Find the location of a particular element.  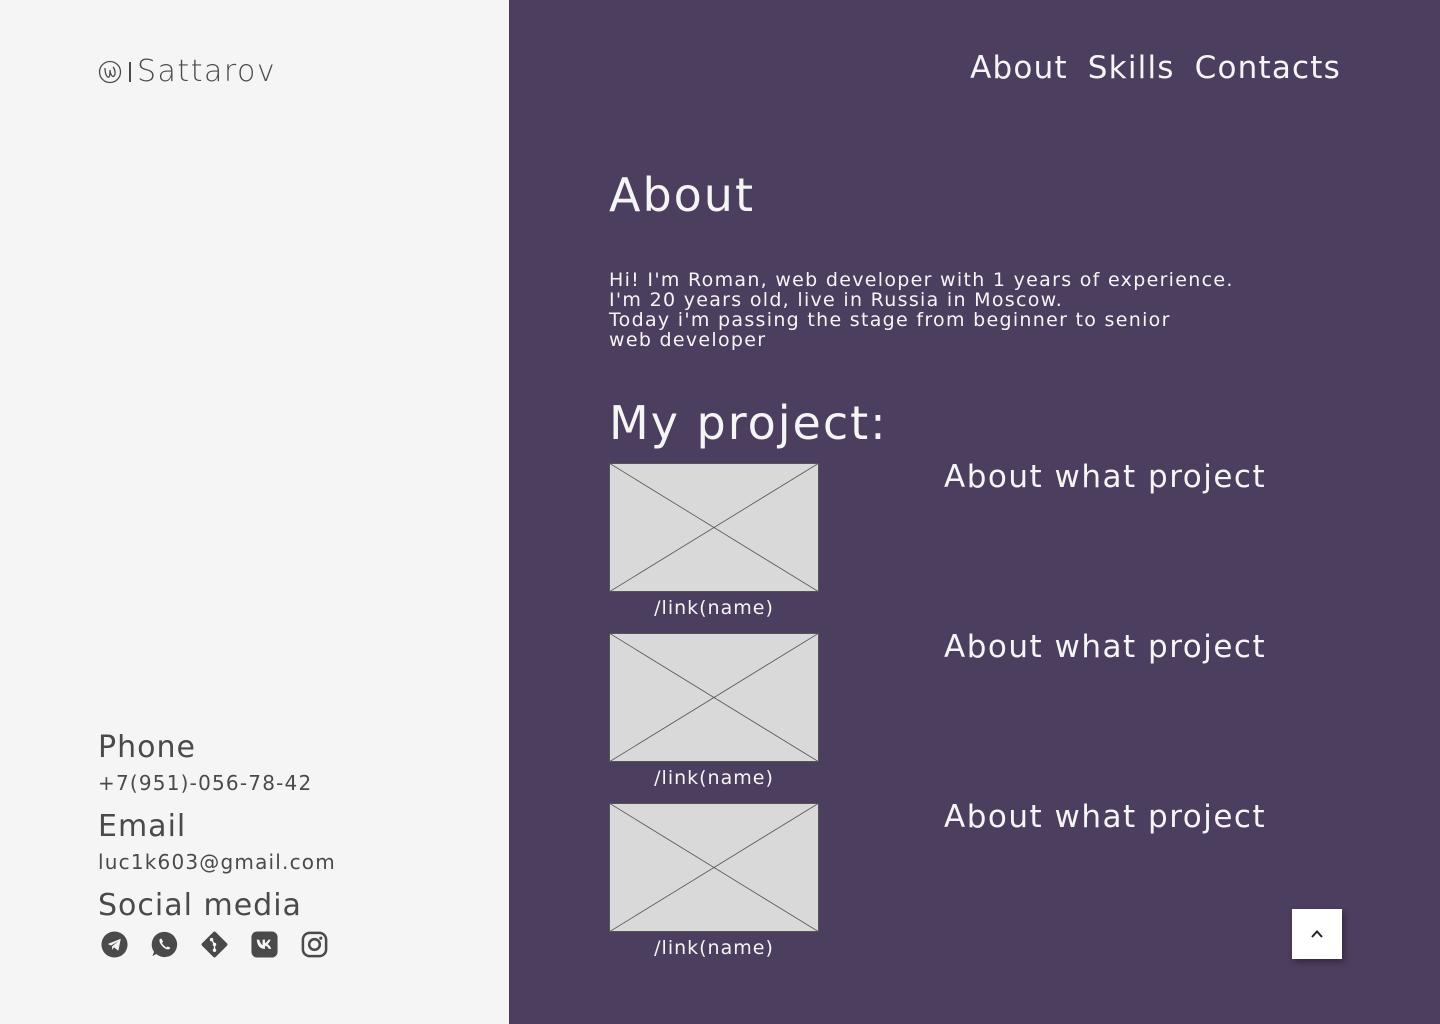

social-heading: Social media is located at coordinates (200, 905).